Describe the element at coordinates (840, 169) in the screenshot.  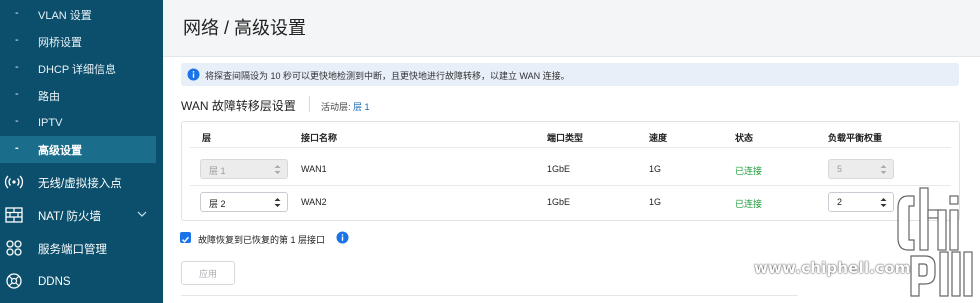
I see `weight-select-value: 5` at that location.